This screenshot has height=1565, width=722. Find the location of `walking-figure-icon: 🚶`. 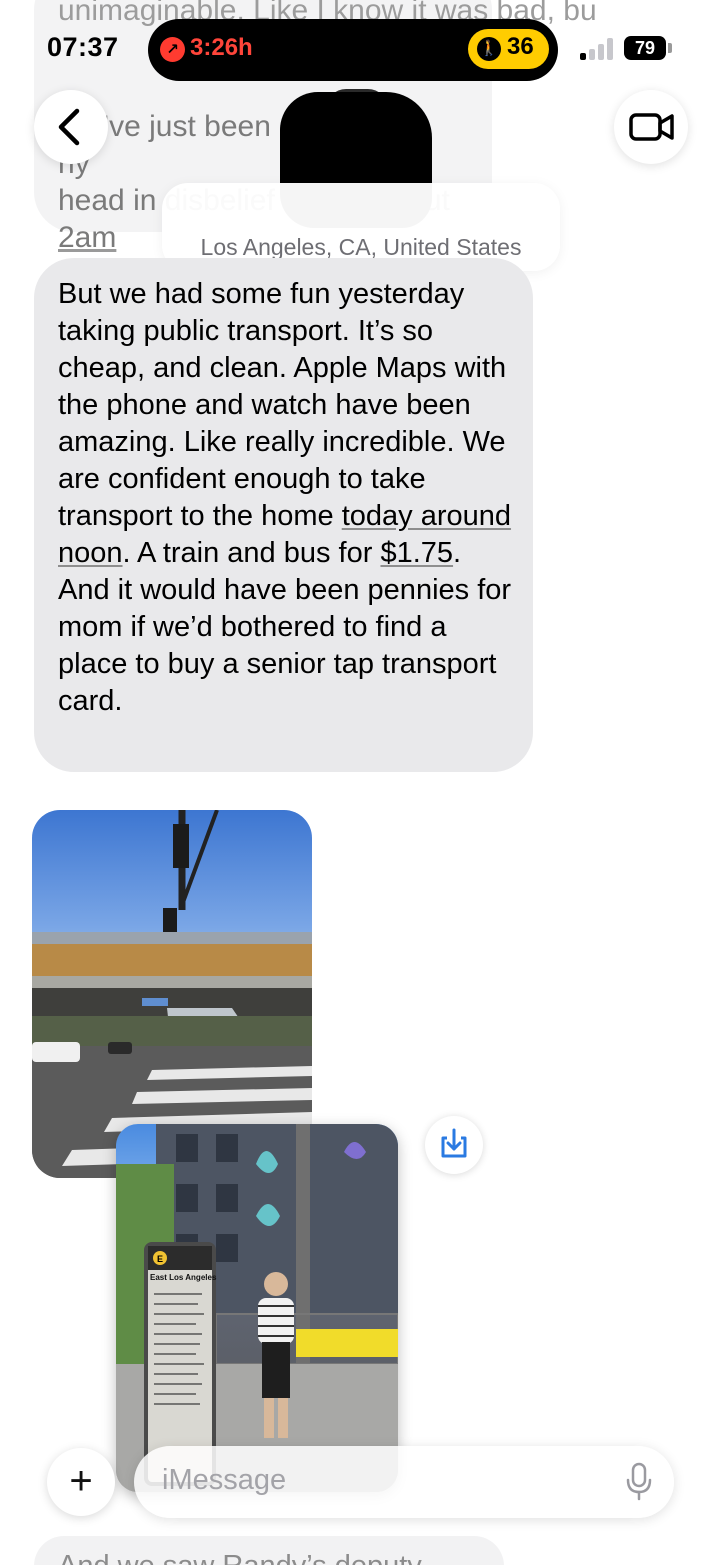

walking-figure-icon: 🚶 is located at coordinates (489, 49).